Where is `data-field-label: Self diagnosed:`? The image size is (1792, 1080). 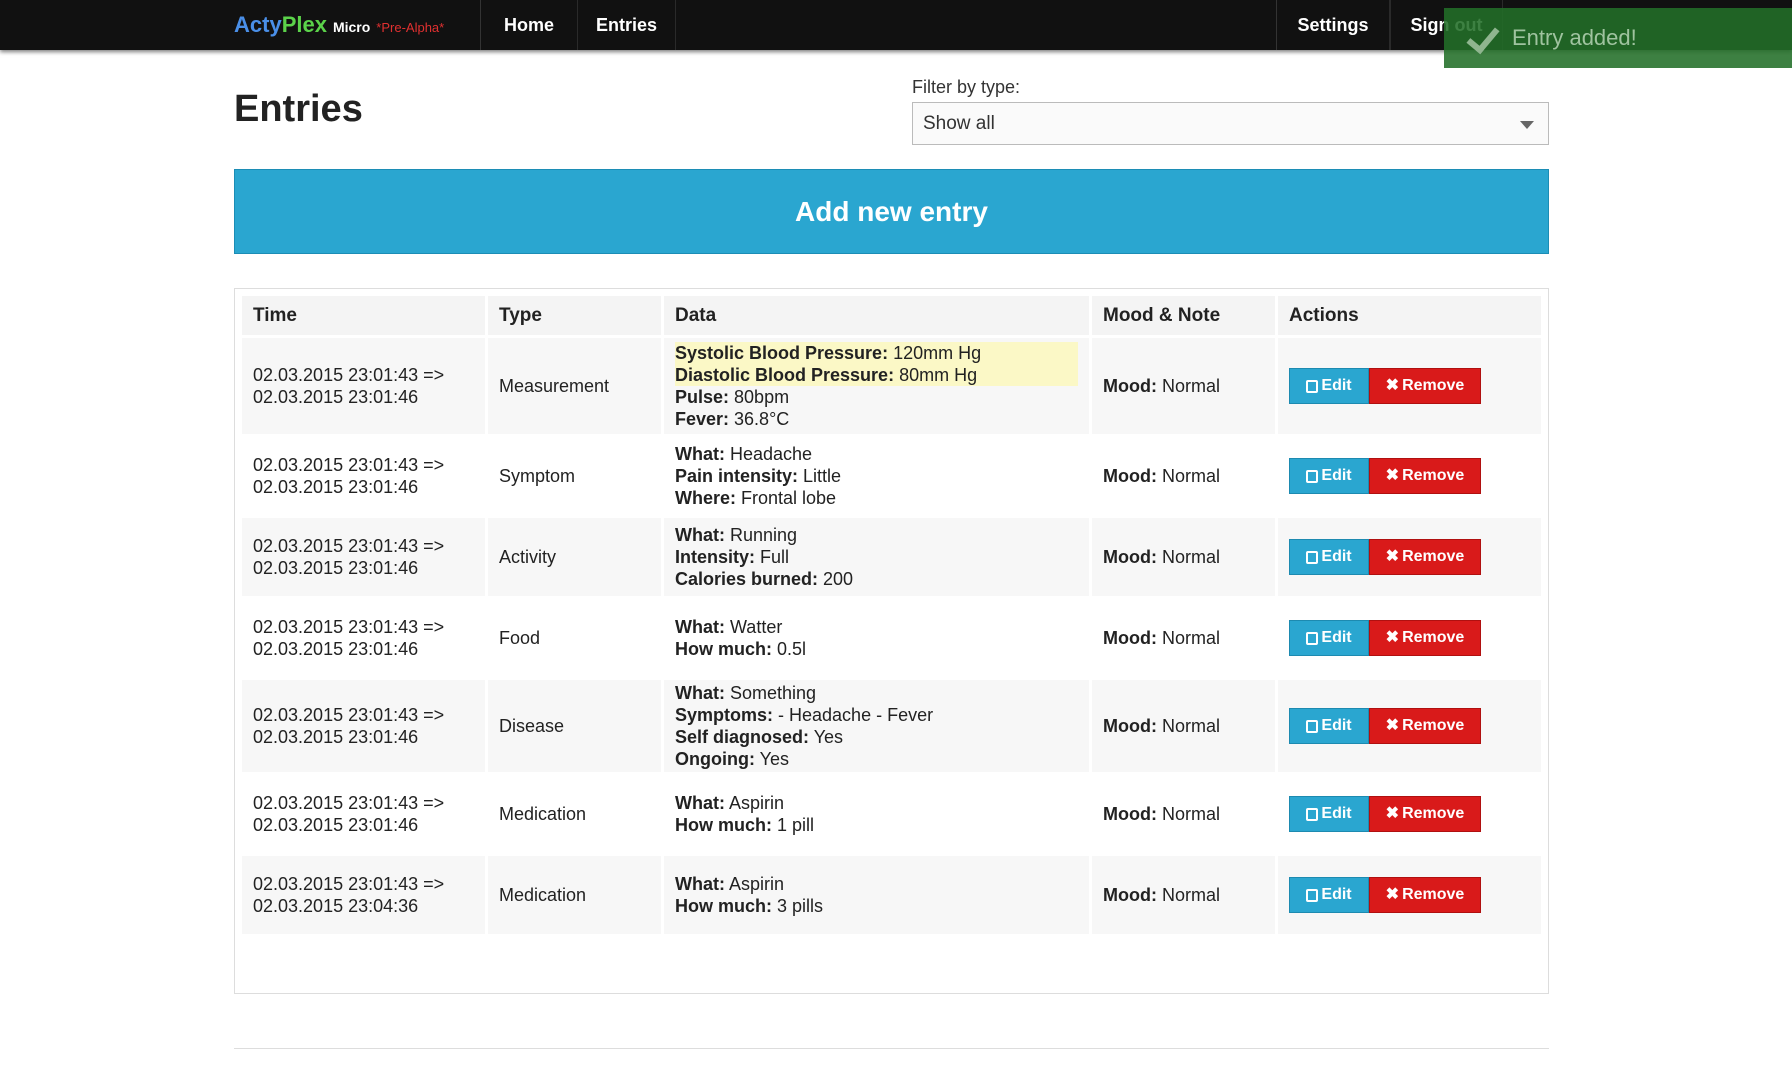 data-field-label: Self diagnosed: is located at coordinates (742, 737).